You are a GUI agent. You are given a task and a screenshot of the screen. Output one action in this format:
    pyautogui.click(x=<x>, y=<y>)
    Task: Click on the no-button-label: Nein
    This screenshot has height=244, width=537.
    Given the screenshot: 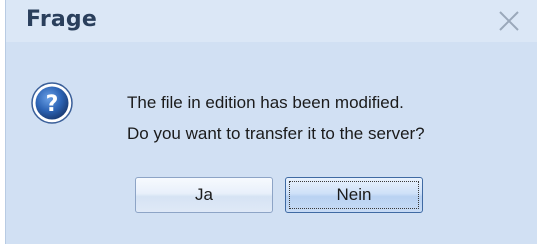 What is the action you would take?
    pyautogui.click(x=354, y=194)
    